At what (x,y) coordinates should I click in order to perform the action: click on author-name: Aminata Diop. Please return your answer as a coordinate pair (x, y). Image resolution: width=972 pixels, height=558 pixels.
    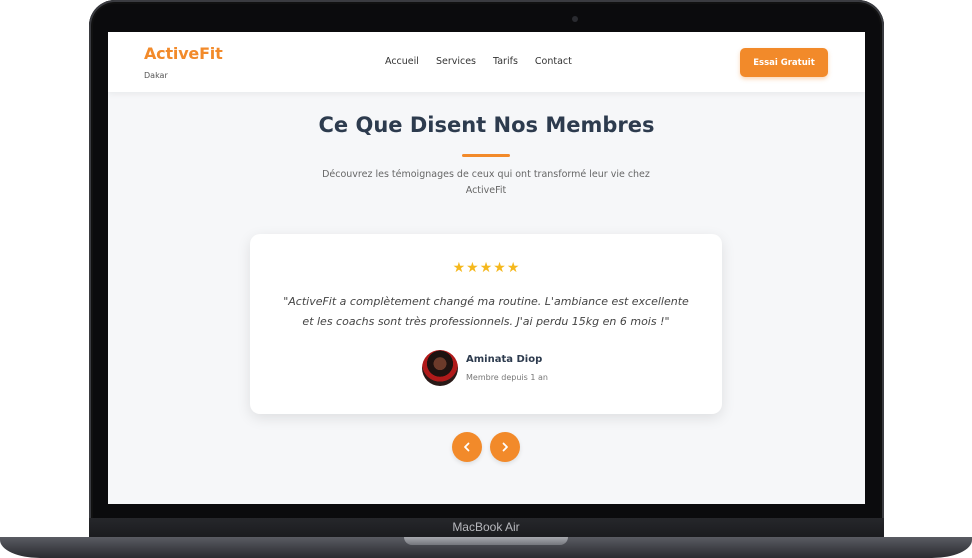
    Looking at the image, I should click on (504, 359).